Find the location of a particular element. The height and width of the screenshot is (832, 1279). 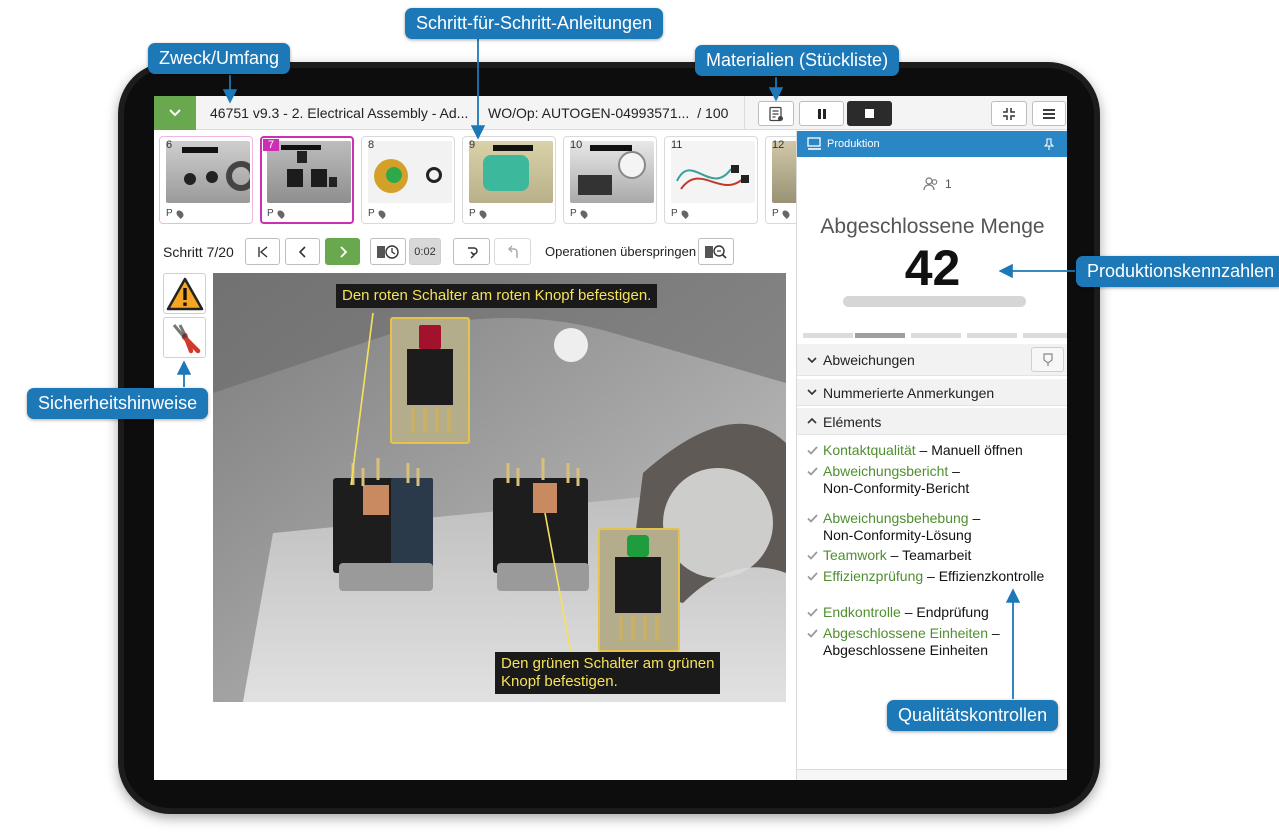

annotation-safety: Sicherheitshinweise is located at coordinates (118, 403).